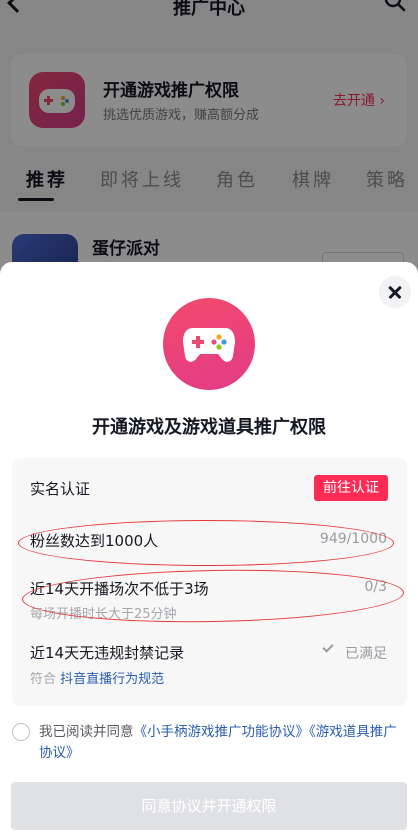 The image size is (418, 836). I want to click on gamepad-icon, so click(209, 344).